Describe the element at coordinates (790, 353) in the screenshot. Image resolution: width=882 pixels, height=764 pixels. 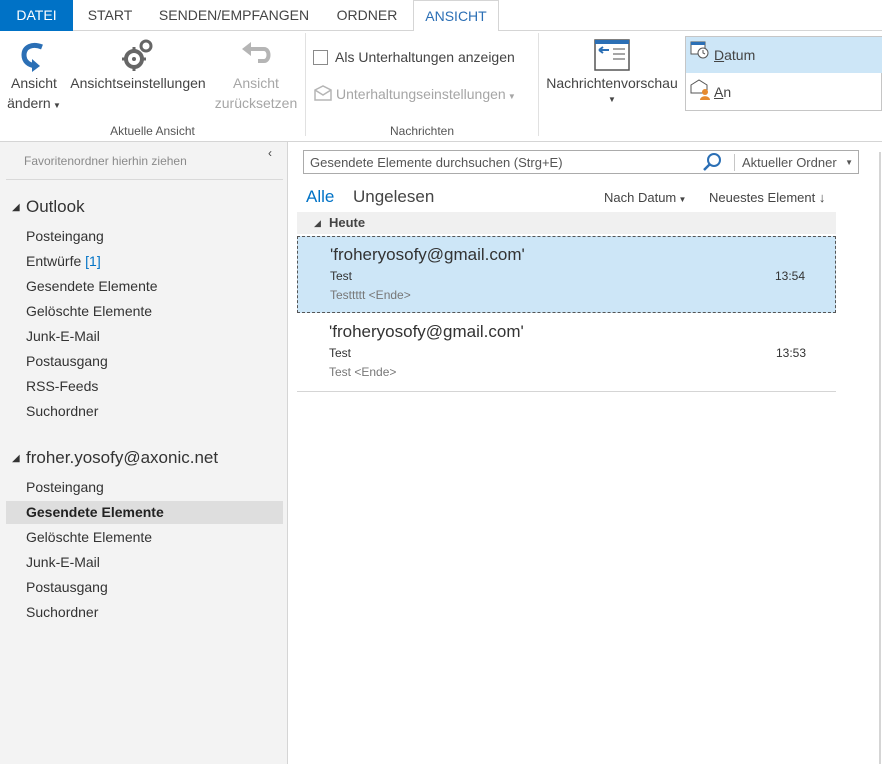
I see `message-time: 13:53` at that location.